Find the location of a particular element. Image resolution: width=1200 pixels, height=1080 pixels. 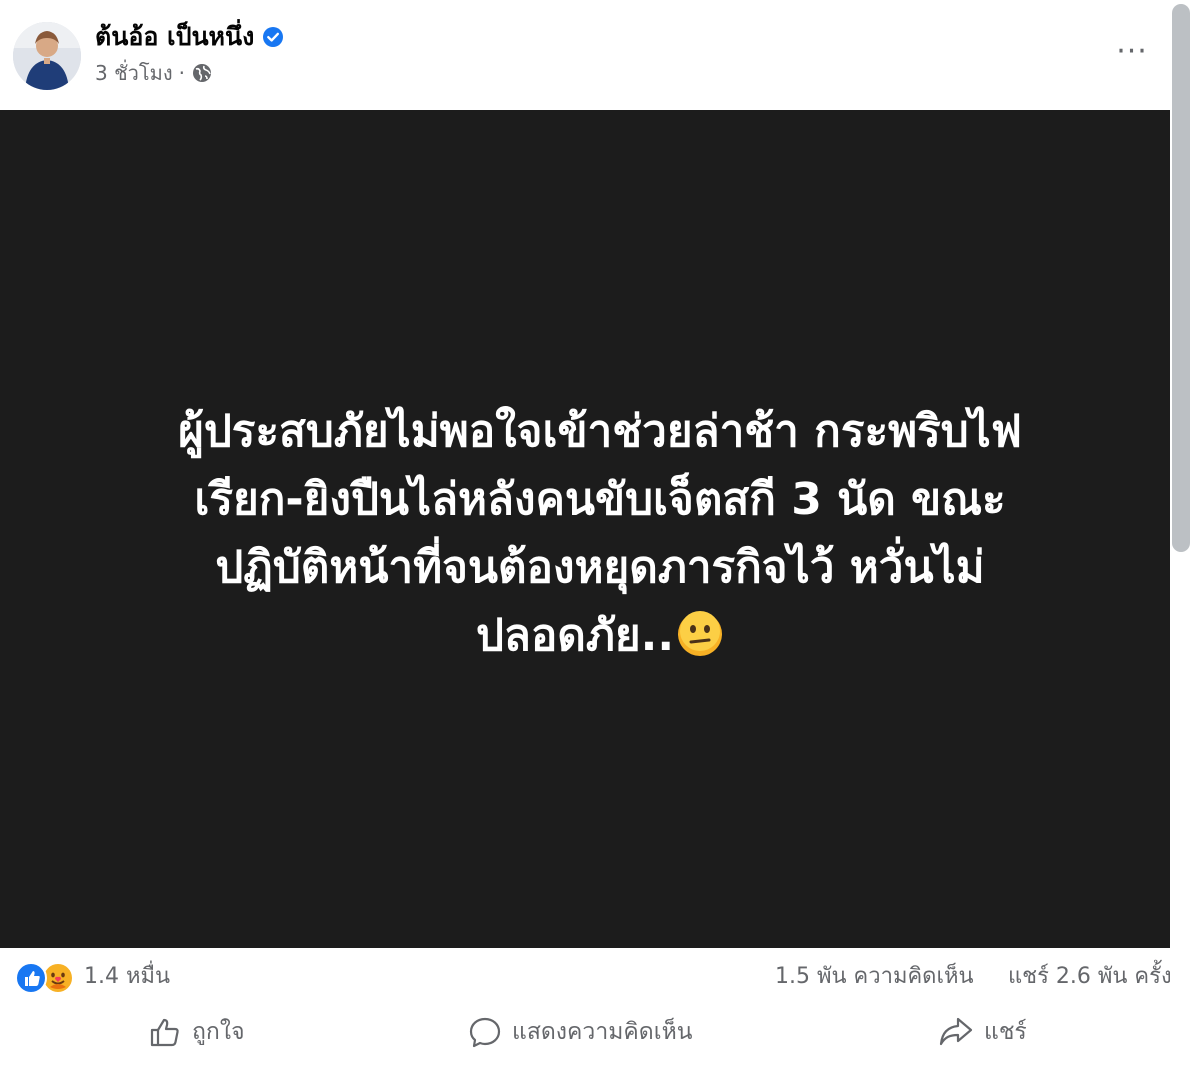

post-header: ต้นอ้อ เป็นหนึ่ง 3 ชั่วโมง · ··· is located at coordinates (585, 55).